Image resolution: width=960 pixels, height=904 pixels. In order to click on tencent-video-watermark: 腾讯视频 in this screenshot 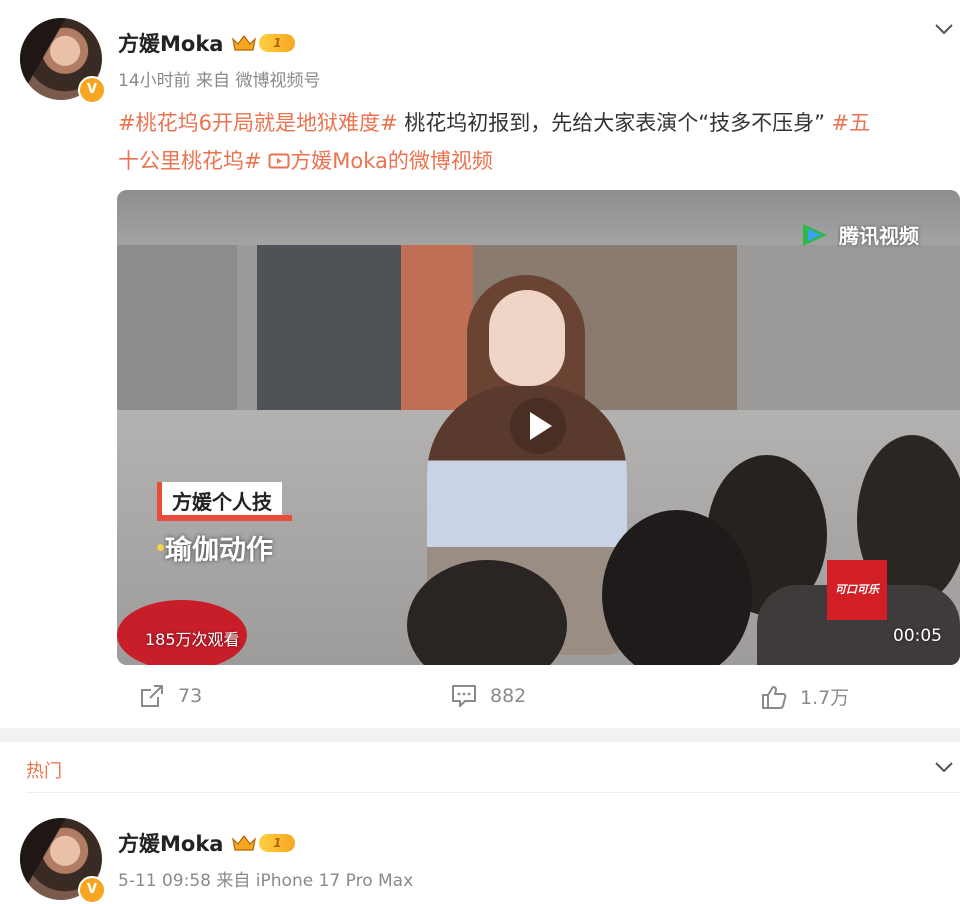, I will do `click(859, 234)`.